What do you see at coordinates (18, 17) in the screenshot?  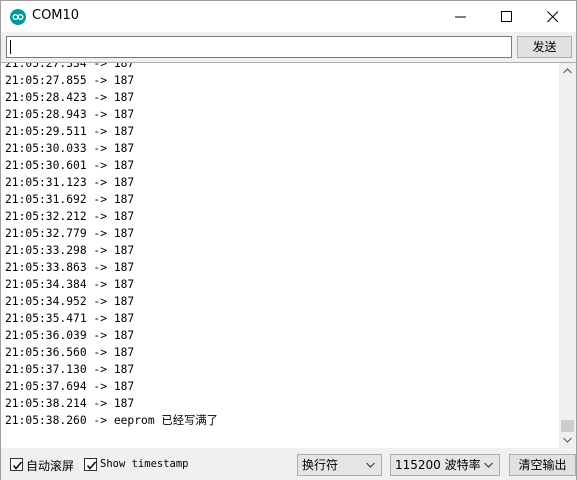 I see `arduino-logo-icon` at bounding box center [18, 17].